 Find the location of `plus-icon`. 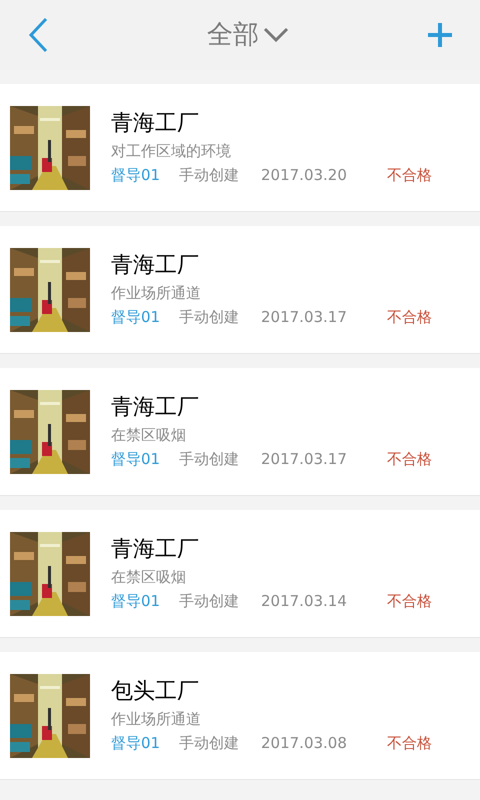

plus-icon is located at coordinates (440, 35).